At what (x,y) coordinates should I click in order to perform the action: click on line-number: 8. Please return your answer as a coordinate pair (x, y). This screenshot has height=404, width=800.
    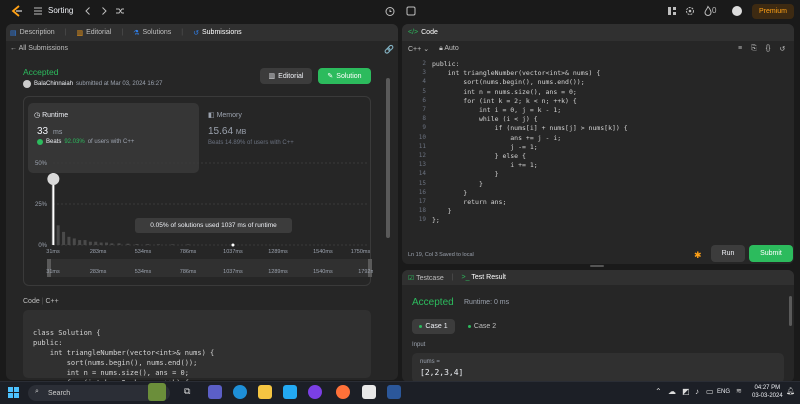
    Looking at the image, I should click on (424, 119).